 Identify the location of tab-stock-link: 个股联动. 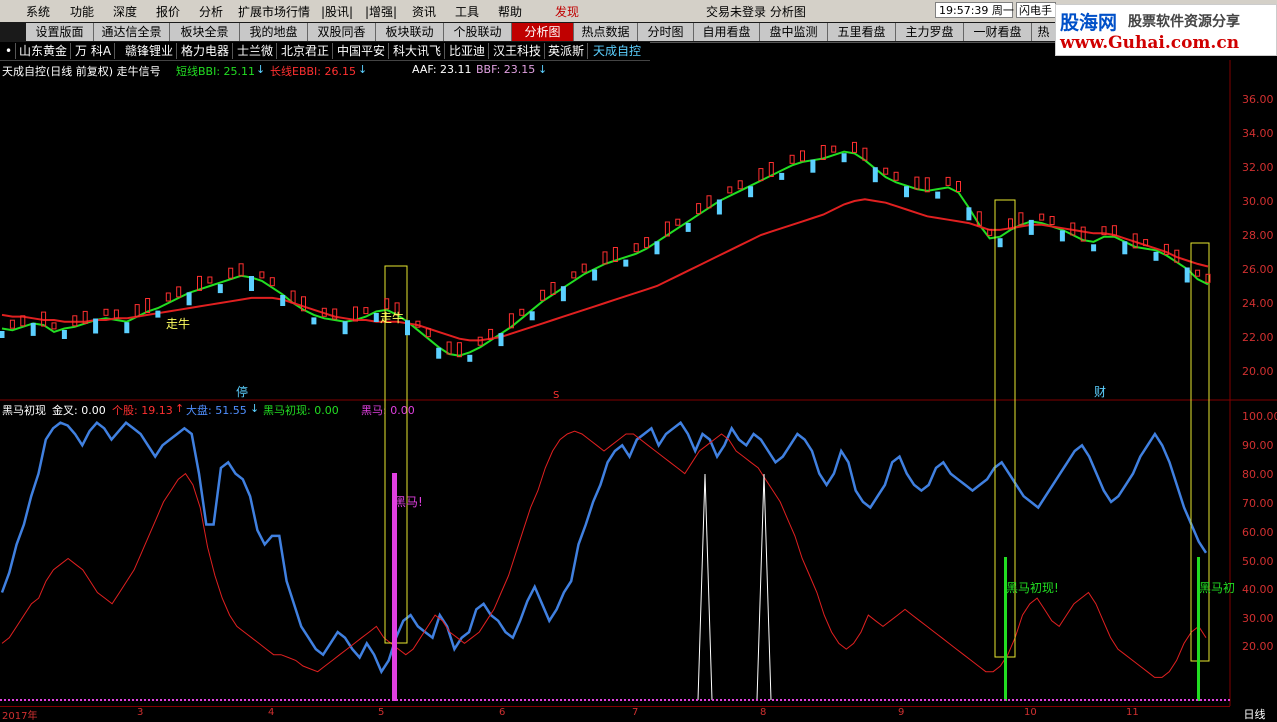
(478, 32).